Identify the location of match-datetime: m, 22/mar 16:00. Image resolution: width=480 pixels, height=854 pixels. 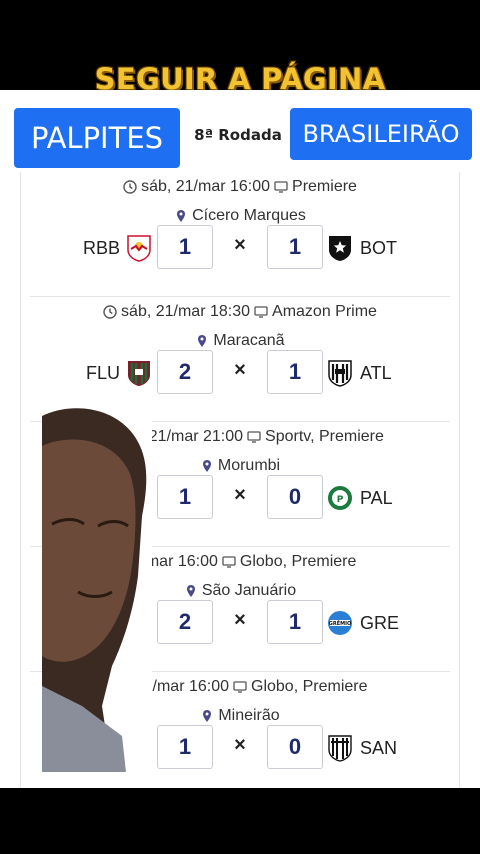
(171, 686).